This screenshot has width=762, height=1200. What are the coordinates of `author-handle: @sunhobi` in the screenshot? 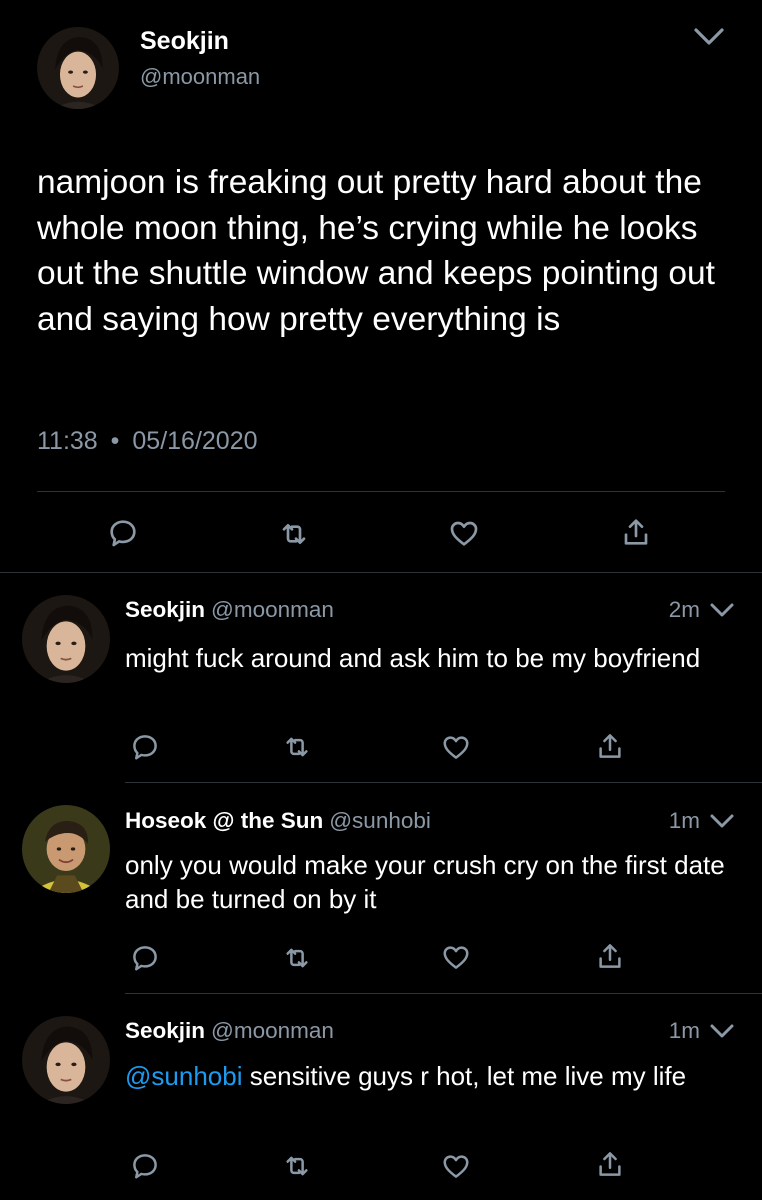 It's located at (380, 820).